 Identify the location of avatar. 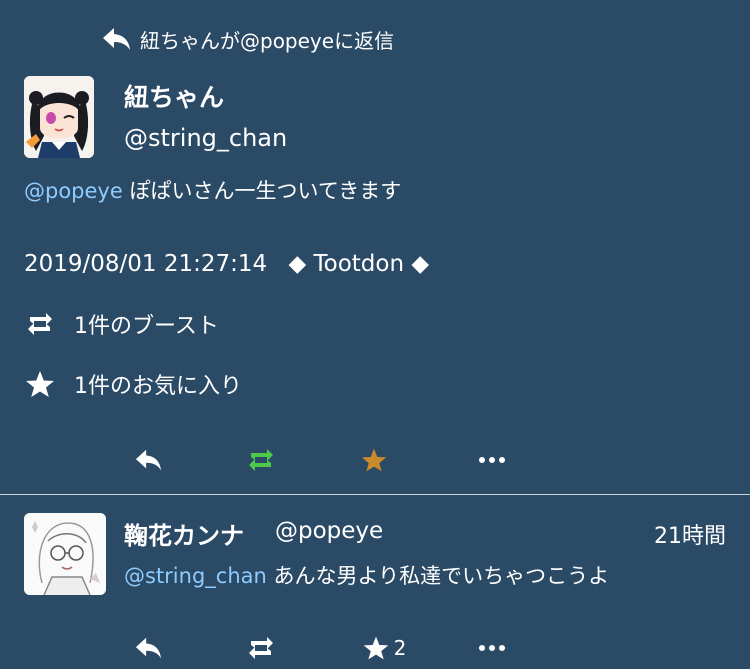
(59, 117).